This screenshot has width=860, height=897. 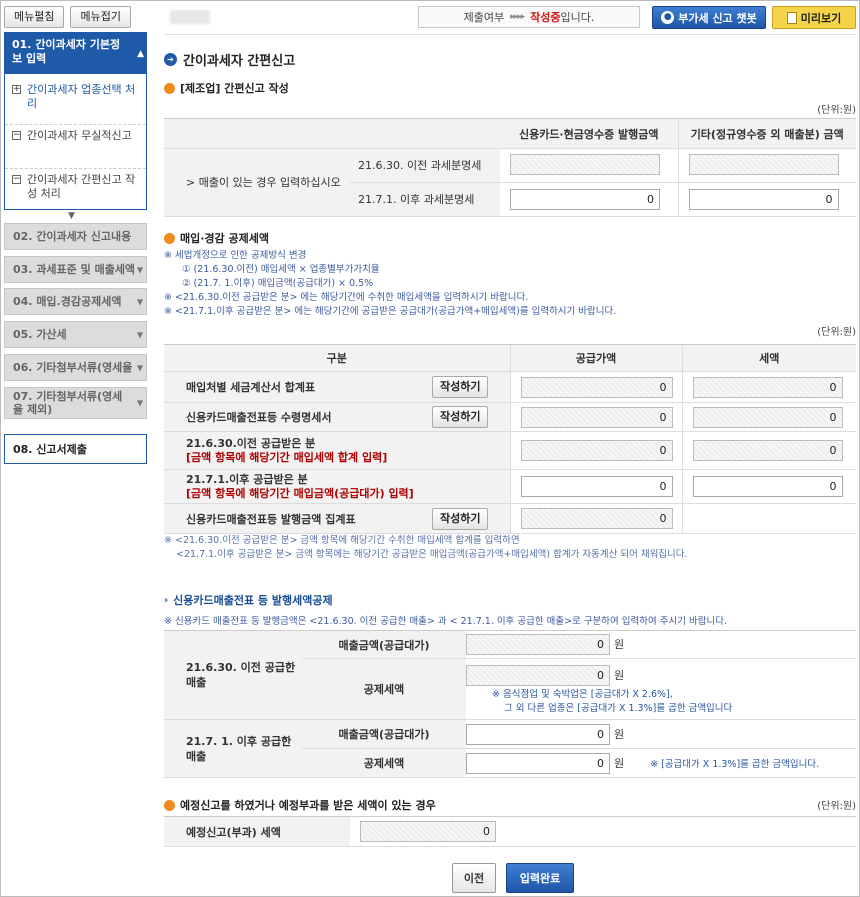 I want to click on step-08: 08. 신고서제출, so click(x=75, y=449).